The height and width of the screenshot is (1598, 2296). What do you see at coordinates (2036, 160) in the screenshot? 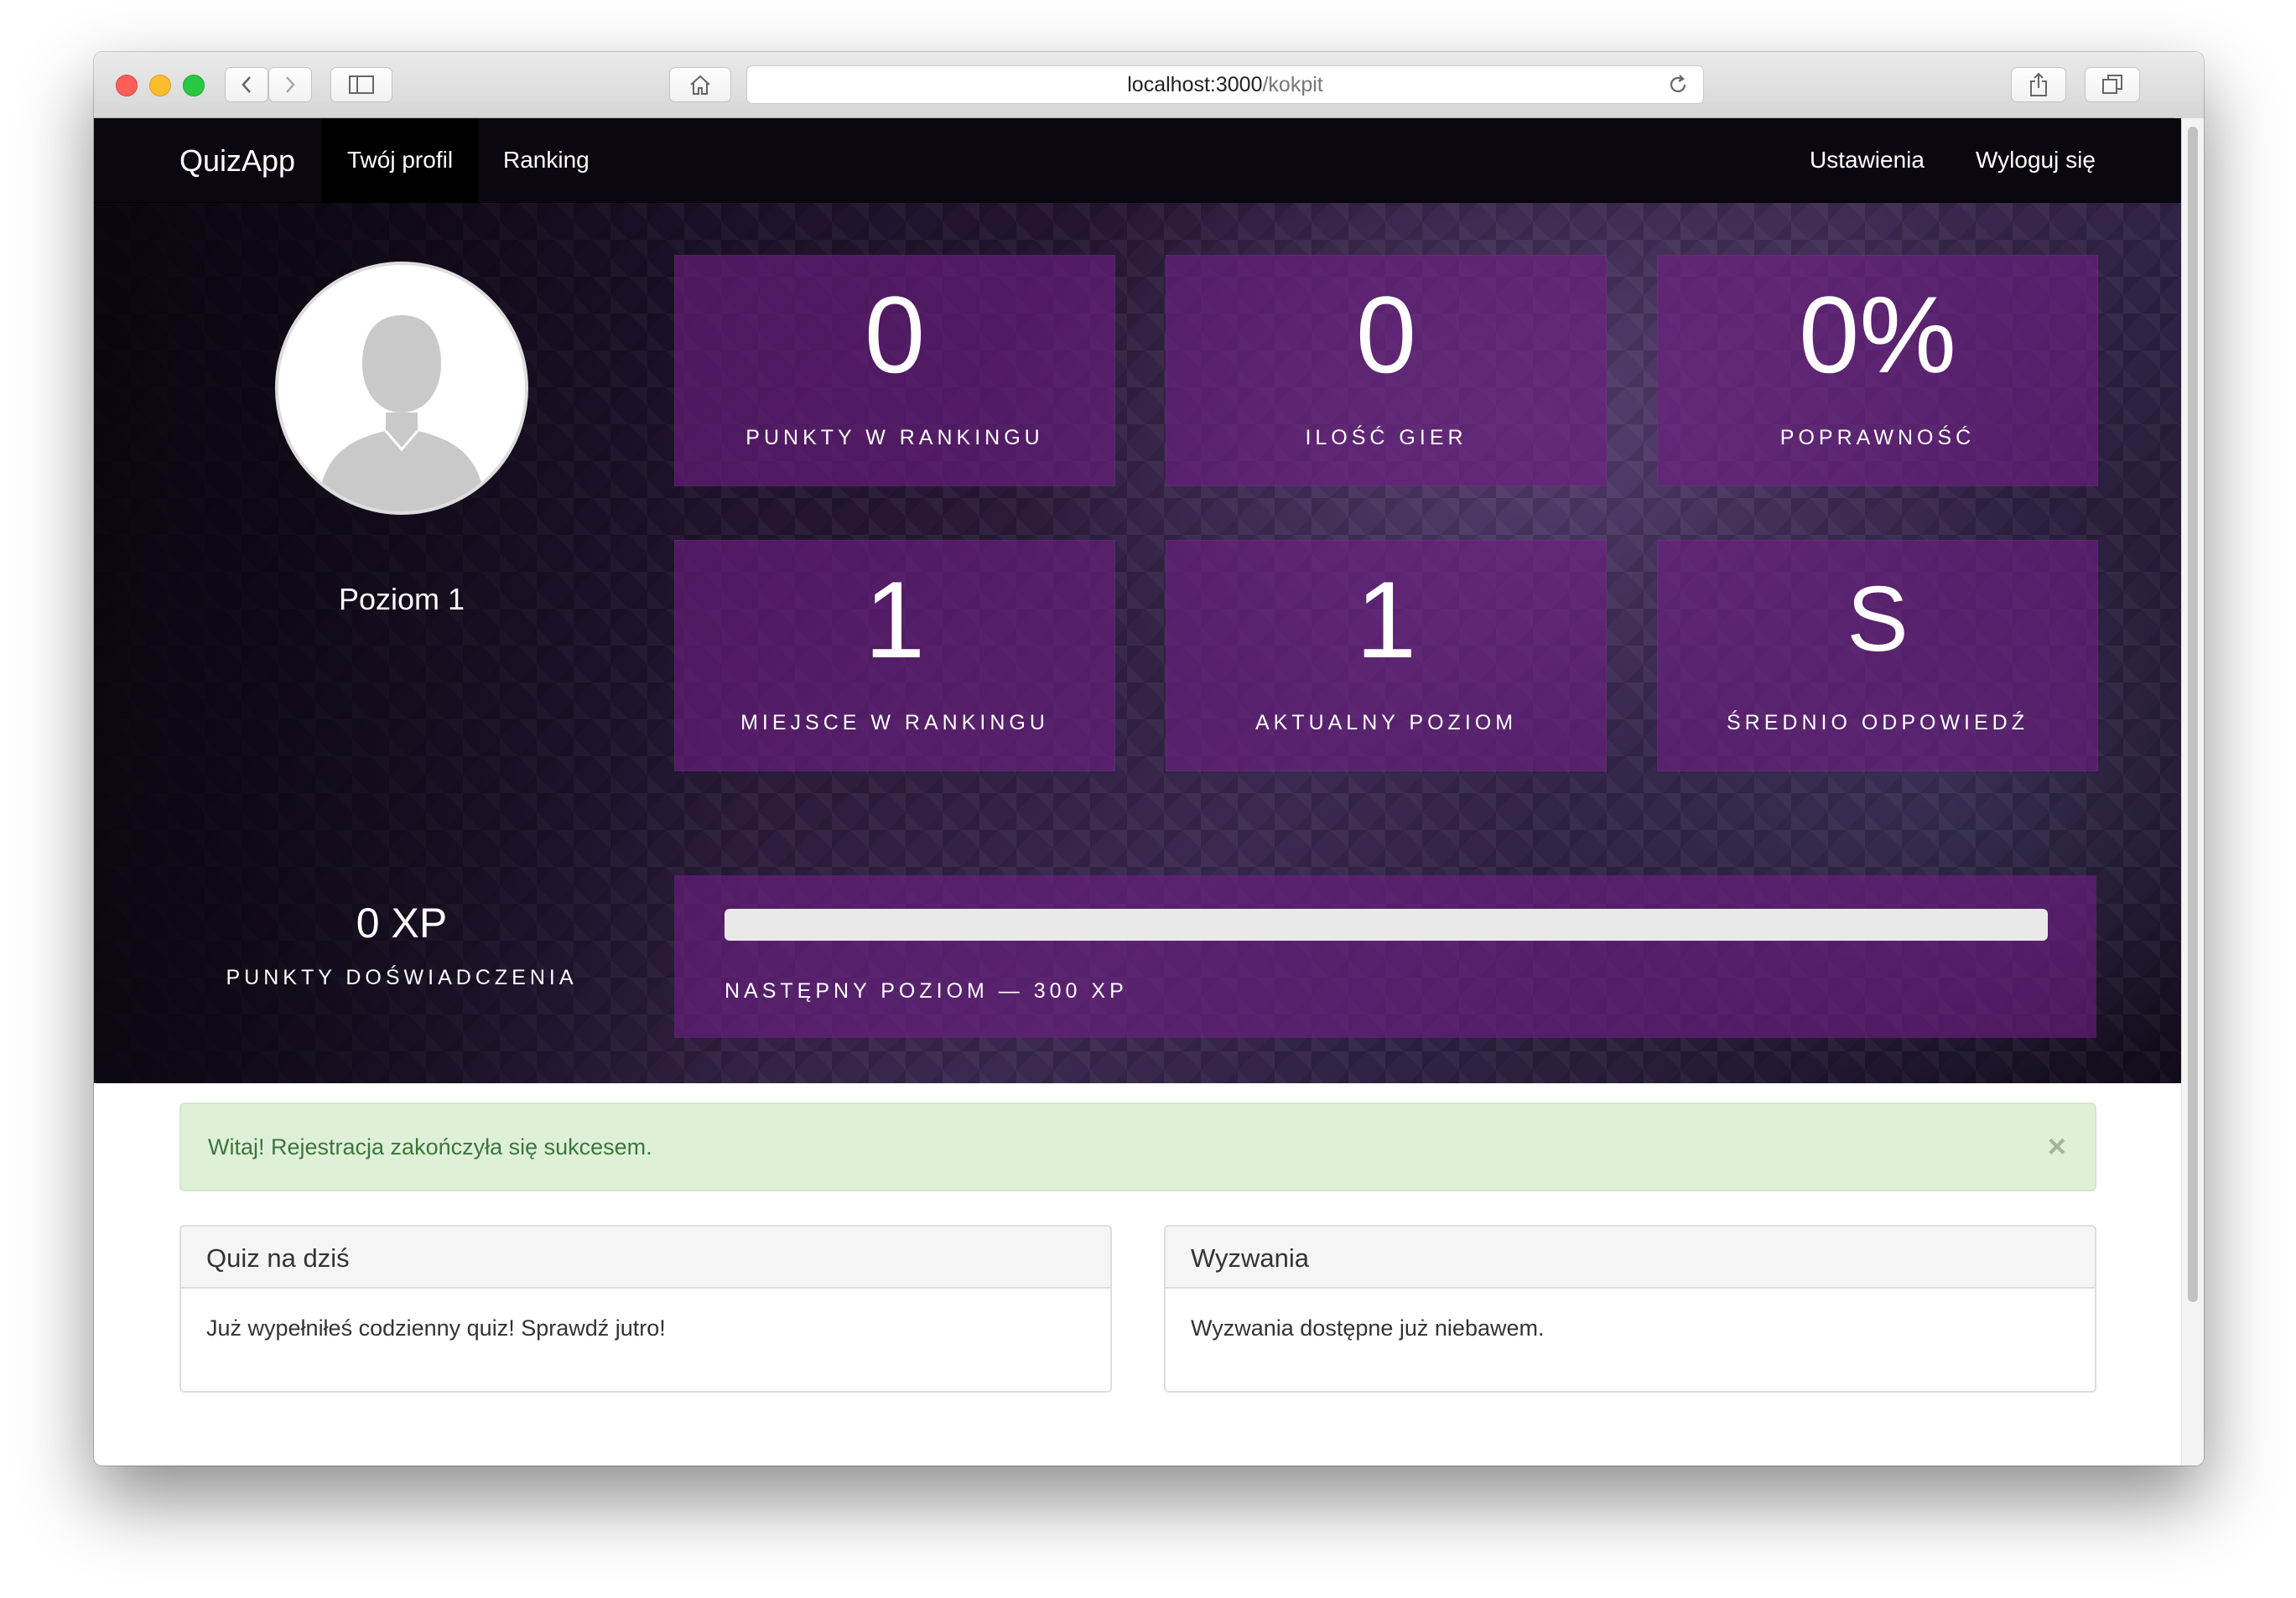
I see `nav-link-logout: Wyloguj się` at bounding box center [2036, 160].